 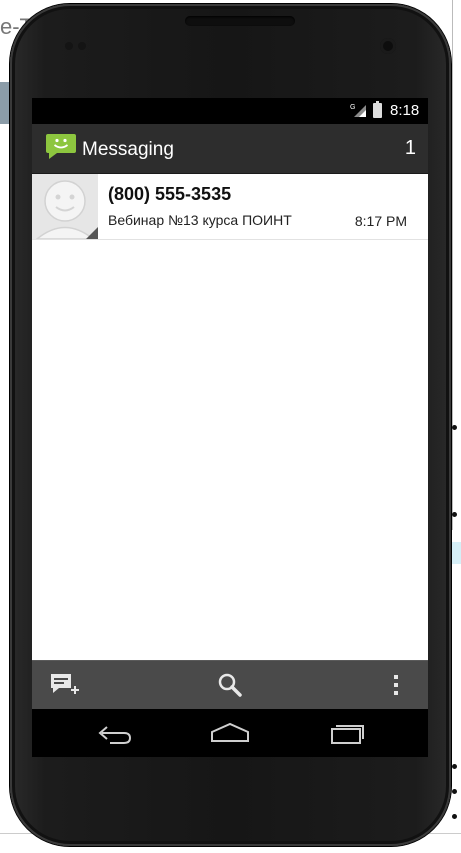 What do you see at coordinates (230, 111) in the screenshot?
I see `status-bar: G 8:18` at bounding box center [230, 111].